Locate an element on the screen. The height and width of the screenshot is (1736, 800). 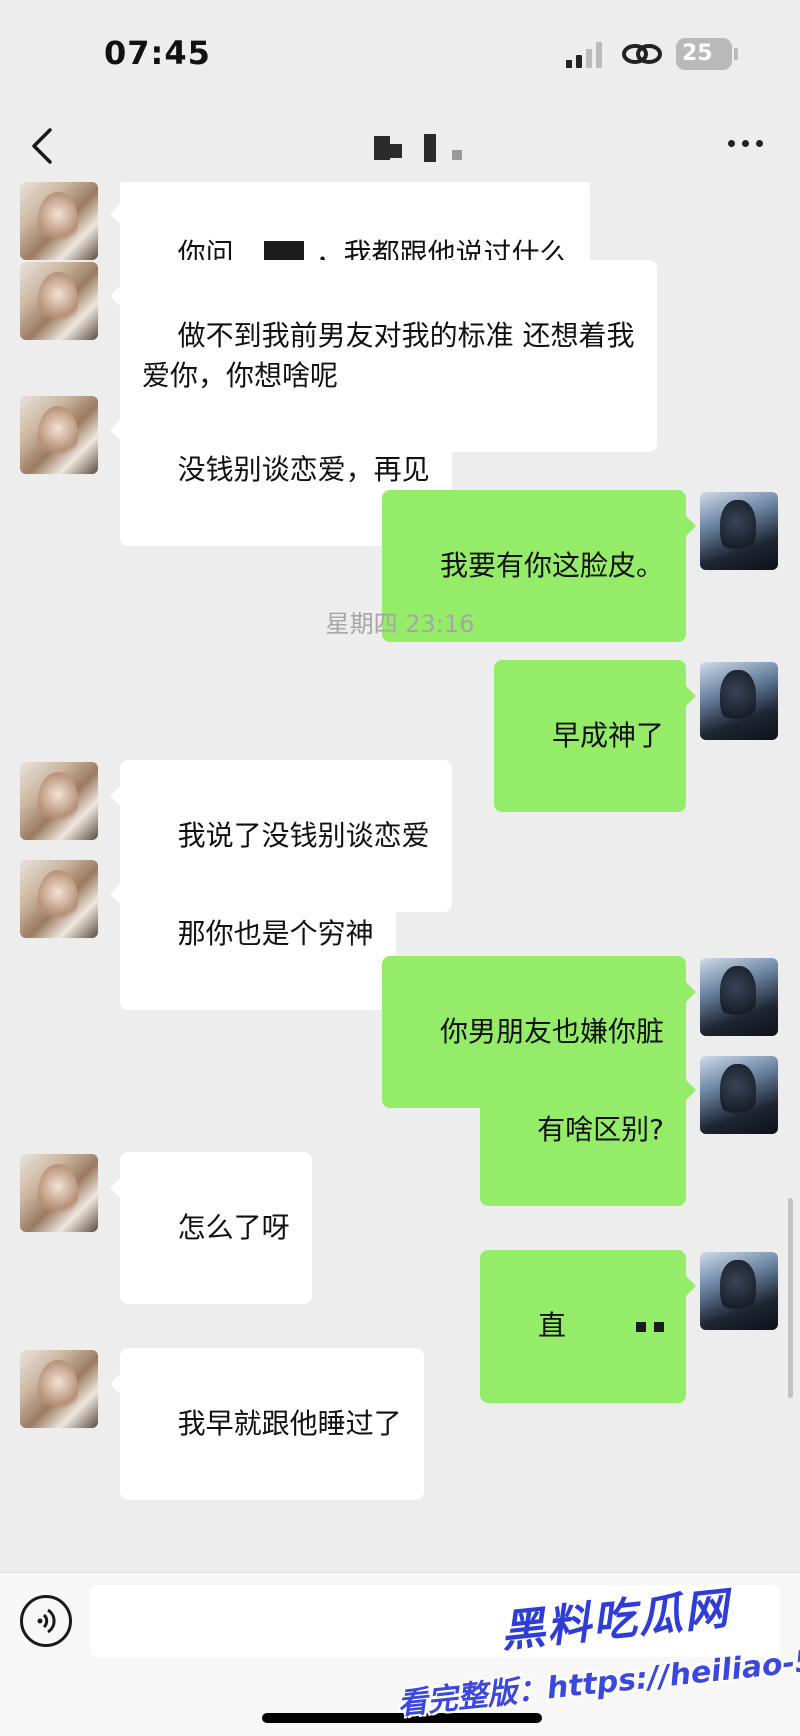
voice-button is located at coordinates (46, 1621).